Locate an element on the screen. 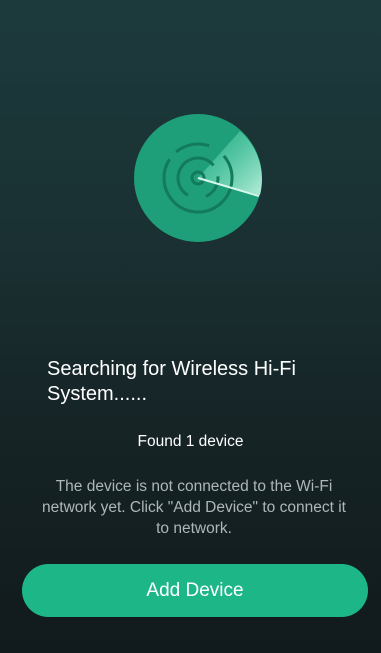  radar-scan-icon is located at coordinates (198, 178).